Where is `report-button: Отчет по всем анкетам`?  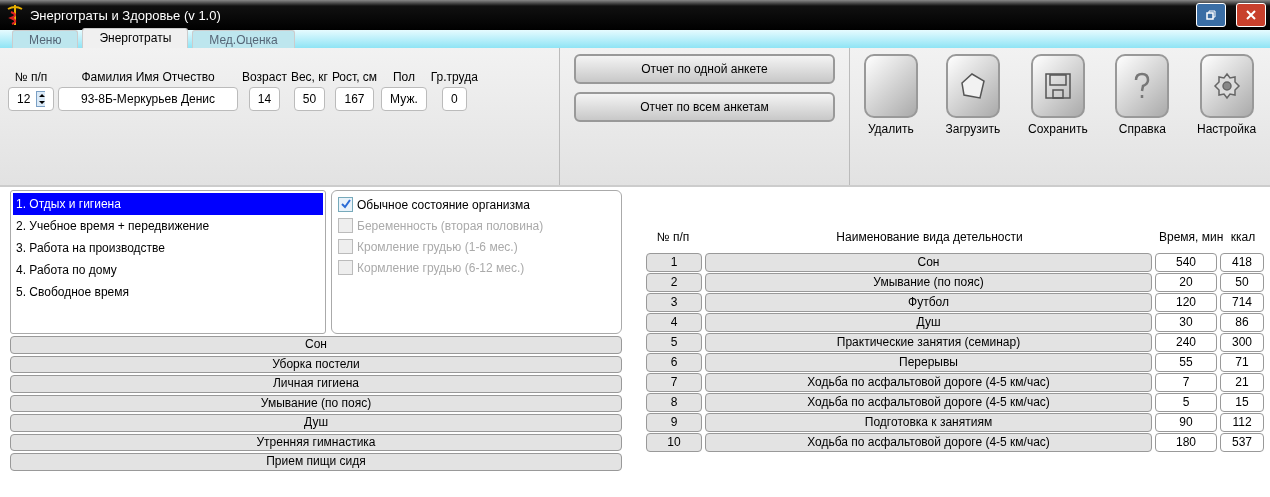 report-button: Отчет по всем анкетам is located at coordinates (704, 107).